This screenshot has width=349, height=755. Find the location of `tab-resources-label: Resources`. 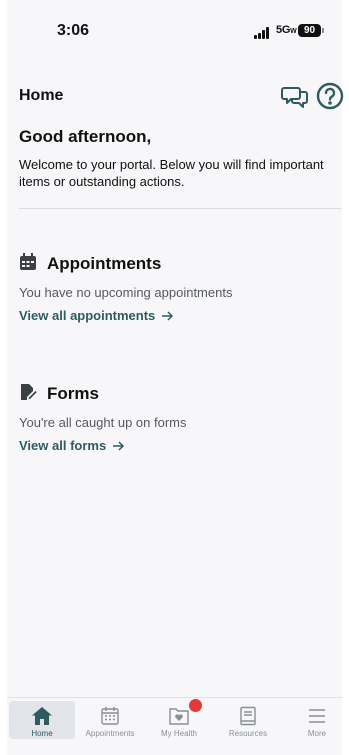

tab-resources-label: Resources is located at coordinates (248, 733).